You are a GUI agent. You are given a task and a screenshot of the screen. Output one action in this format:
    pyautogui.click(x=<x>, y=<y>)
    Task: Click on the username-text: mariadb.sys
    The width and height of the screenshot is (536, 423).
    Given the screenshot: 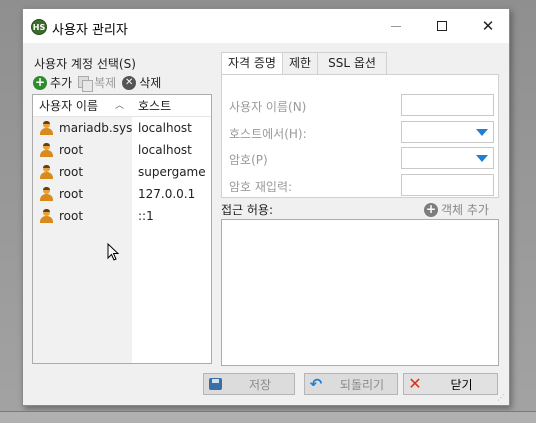 What is the action you would take?
    pyautogui.click(x=96, y=128)
    